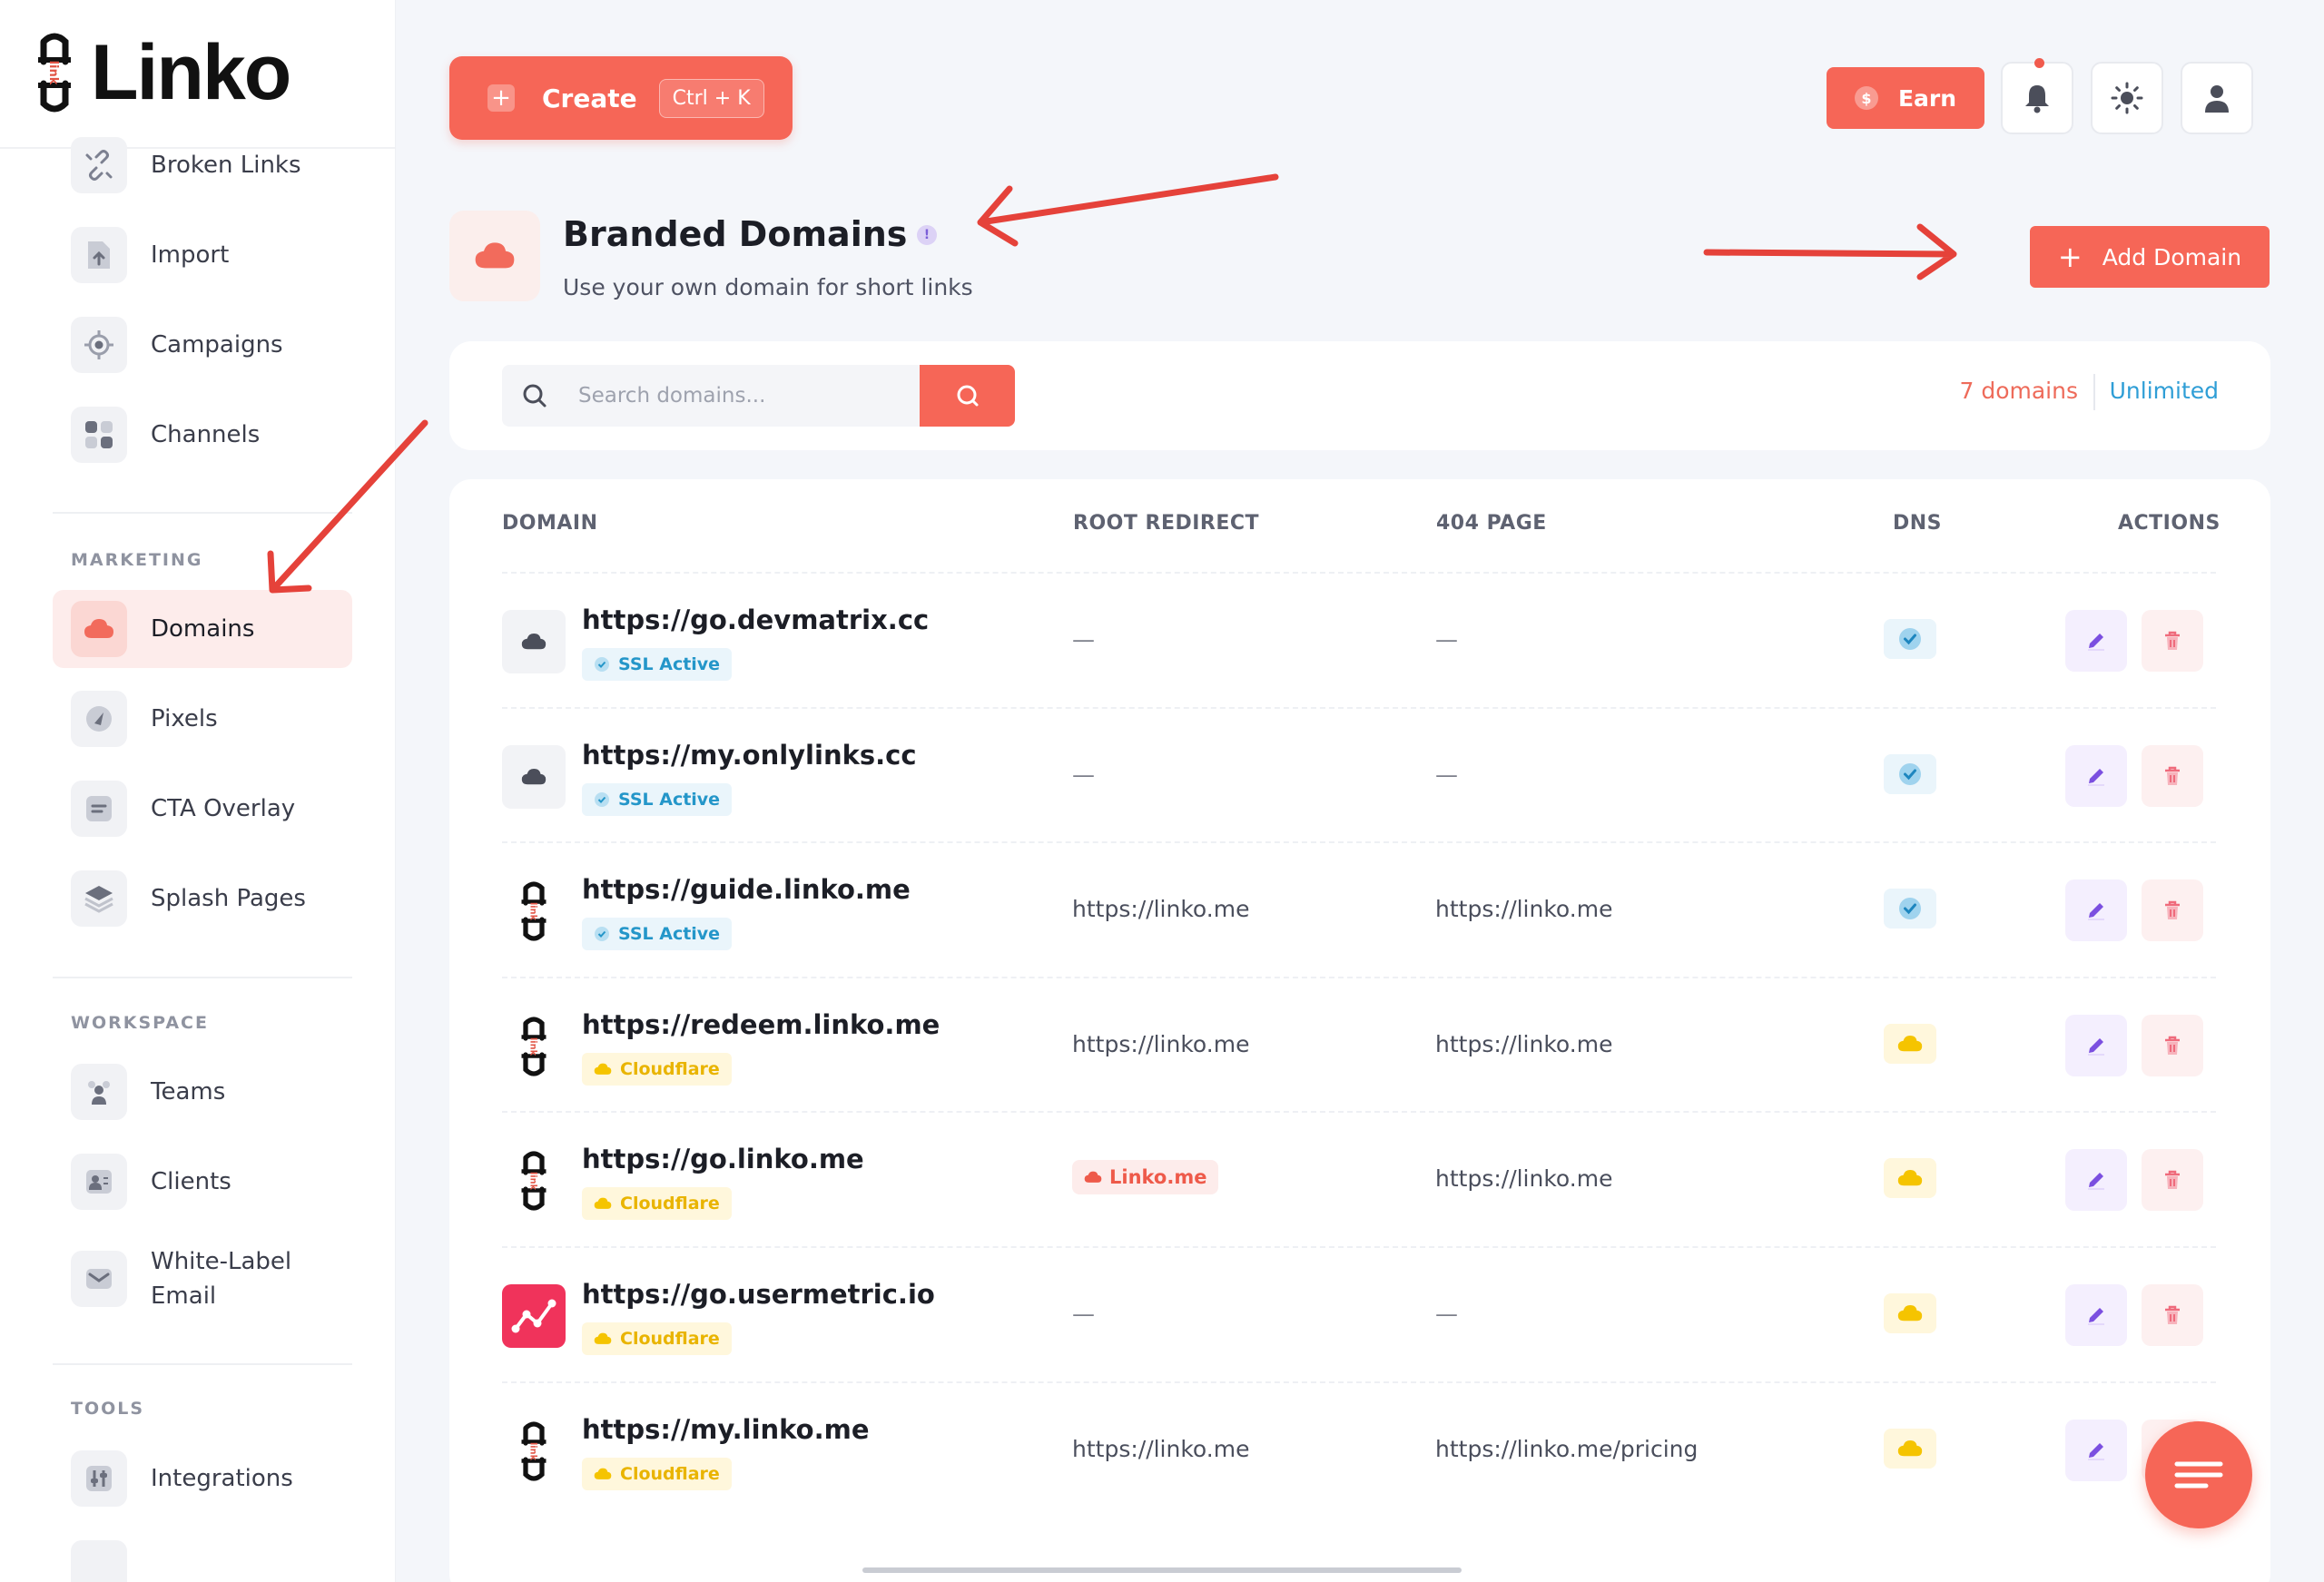  I want to click on search-button, so click(967, 396).